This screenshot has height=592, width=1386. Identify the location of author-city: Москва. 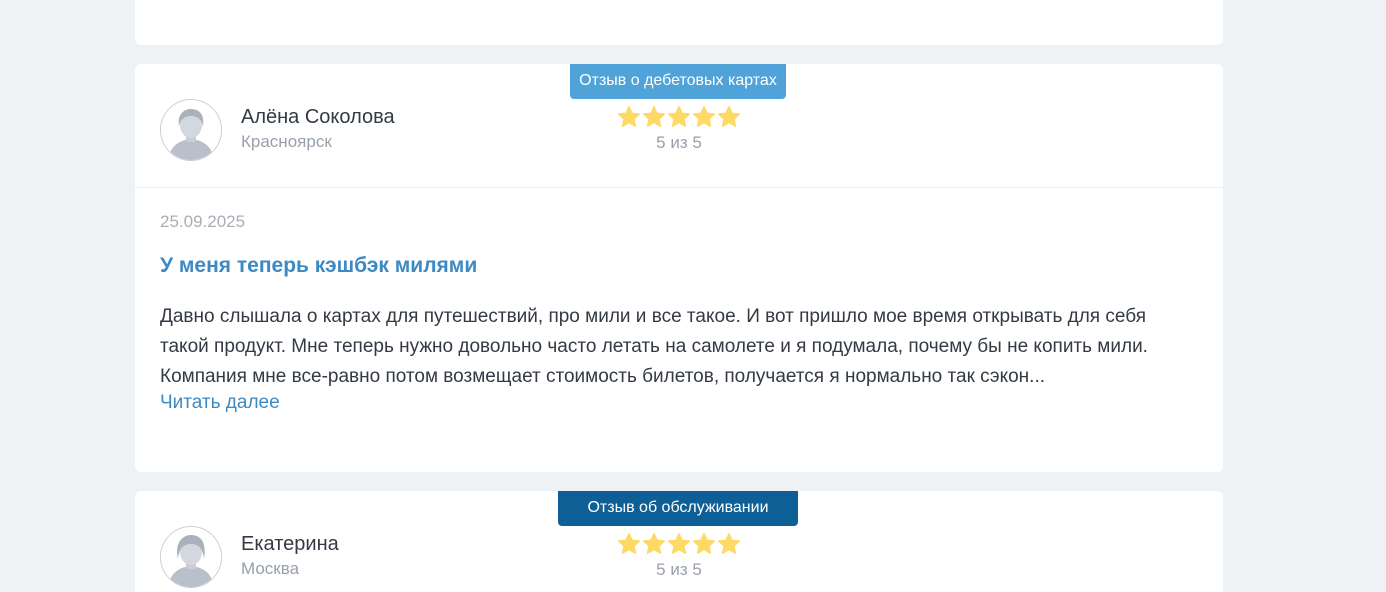
(270, 568).